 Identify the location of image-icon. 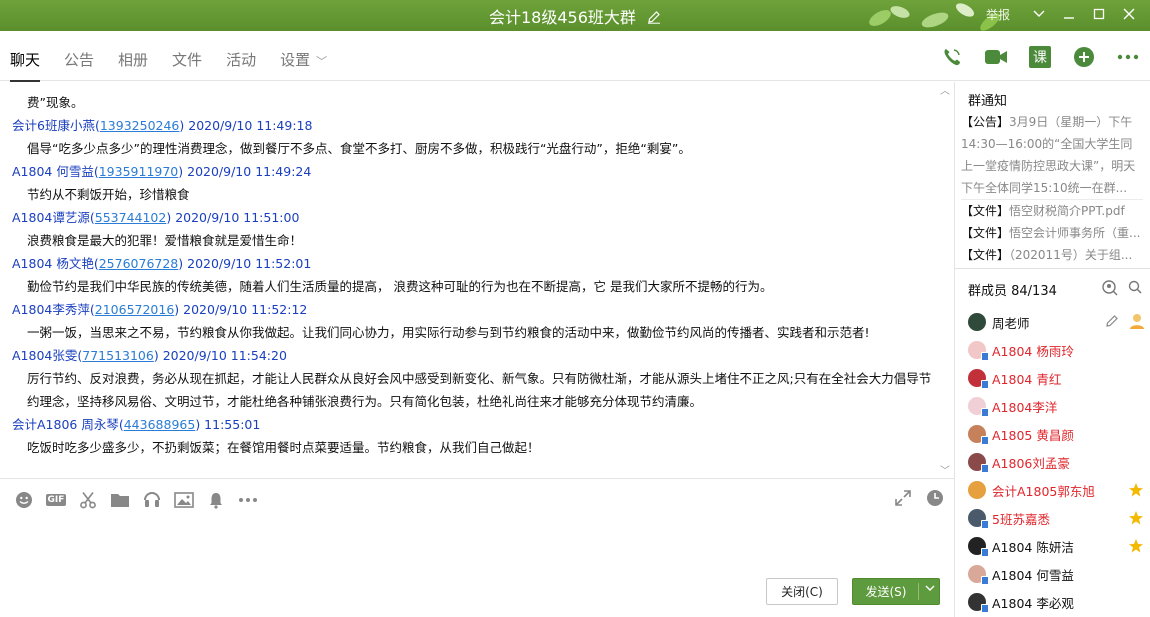
(184, 500).